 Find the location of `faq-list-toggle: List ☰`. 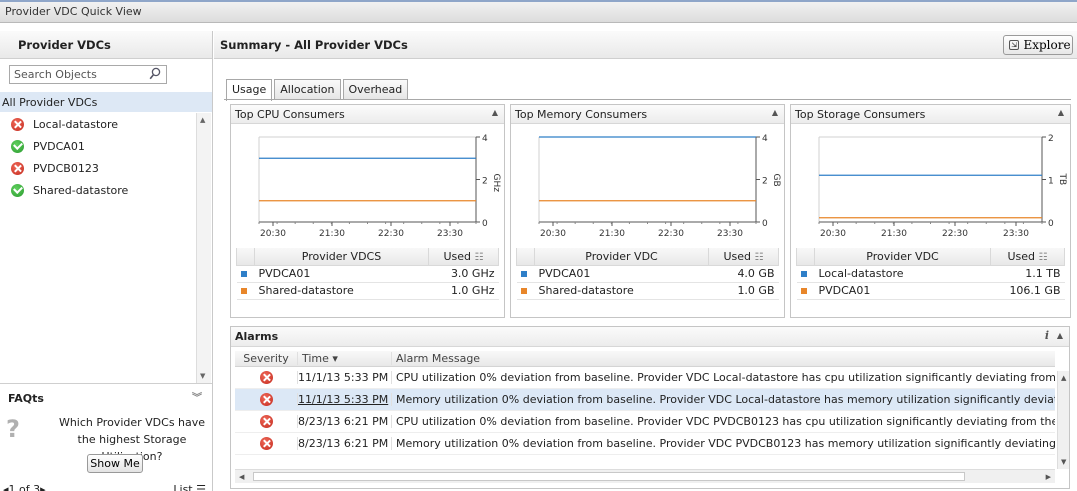

faq-list-toggle: List ☰ is located at coordinates (189, 487).